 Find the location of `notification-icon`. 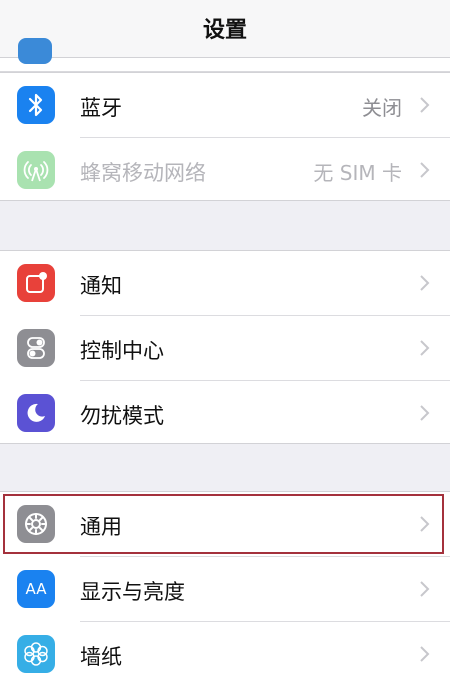

notification-icon is located at coordinates (36, 283).